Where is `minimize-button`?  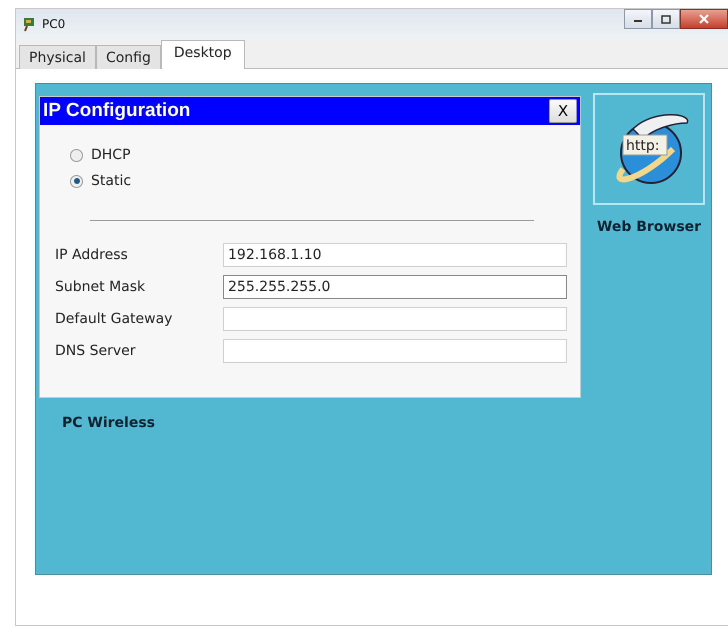 minimize-button is located at coordinates (638, 19).